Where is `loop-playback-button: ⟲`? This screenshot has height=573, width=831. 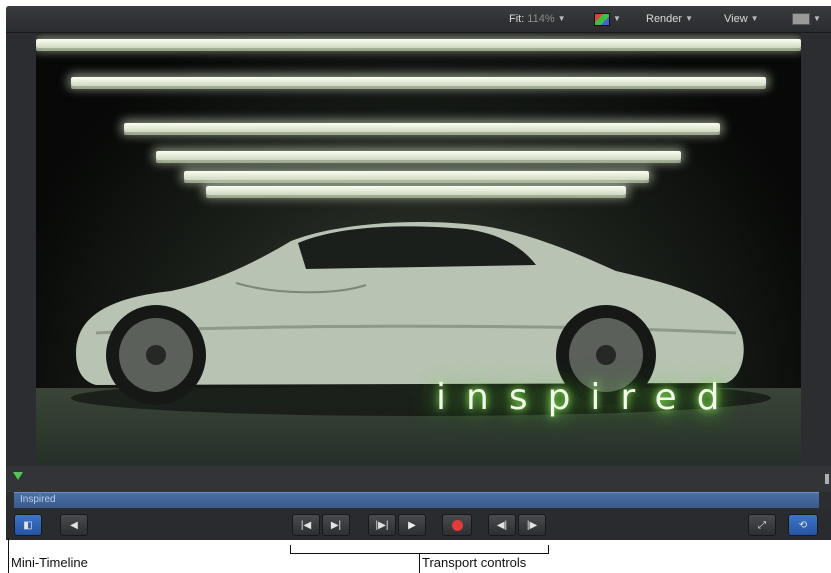 loop-playback-button: ⟲ is located at coordinates (803, 525).